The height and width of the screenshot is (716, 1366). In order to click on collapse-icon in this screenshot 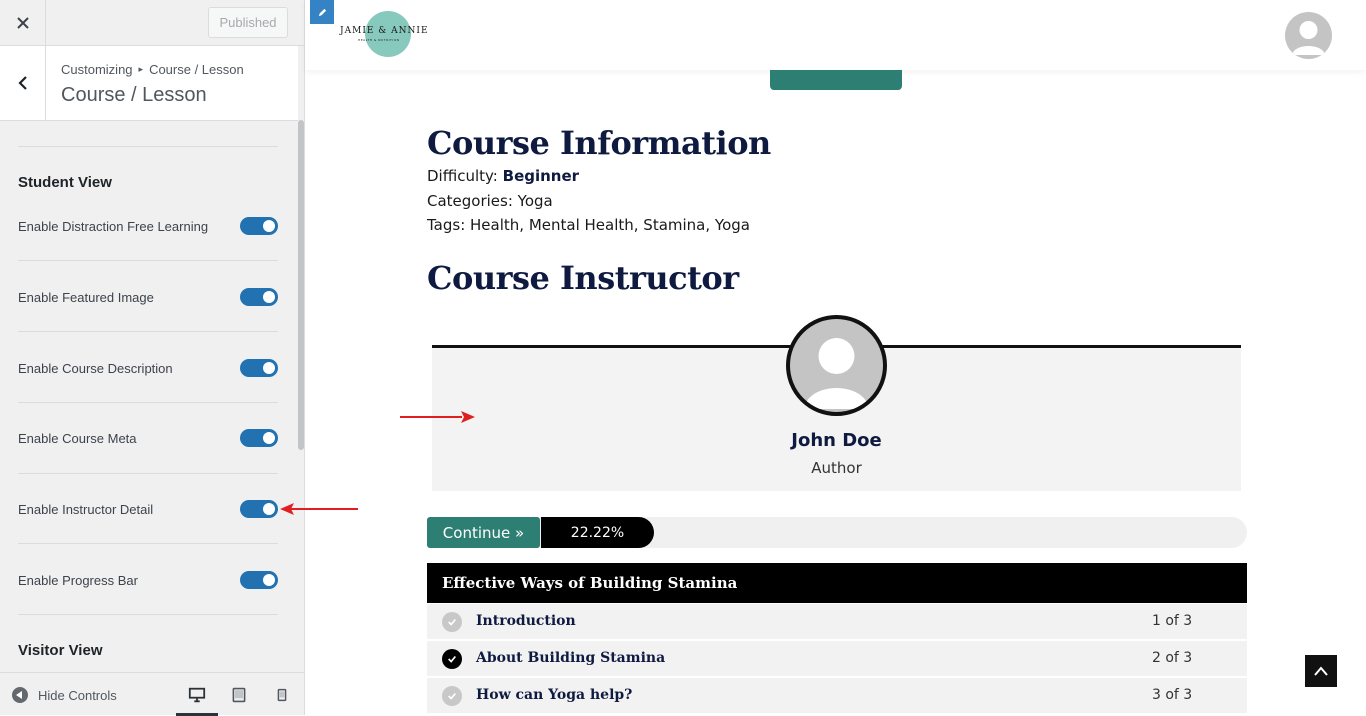, I will do `click(20, 695)`.